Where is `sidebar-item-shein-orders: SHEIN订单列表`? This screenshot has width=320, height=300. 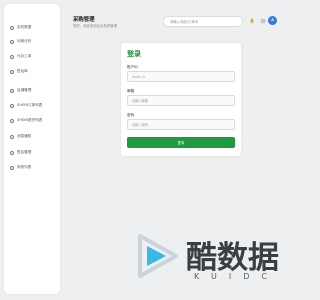
sidebar-item-shein-orders: SHEIN订单列表 is located at coordinates (26, 105).